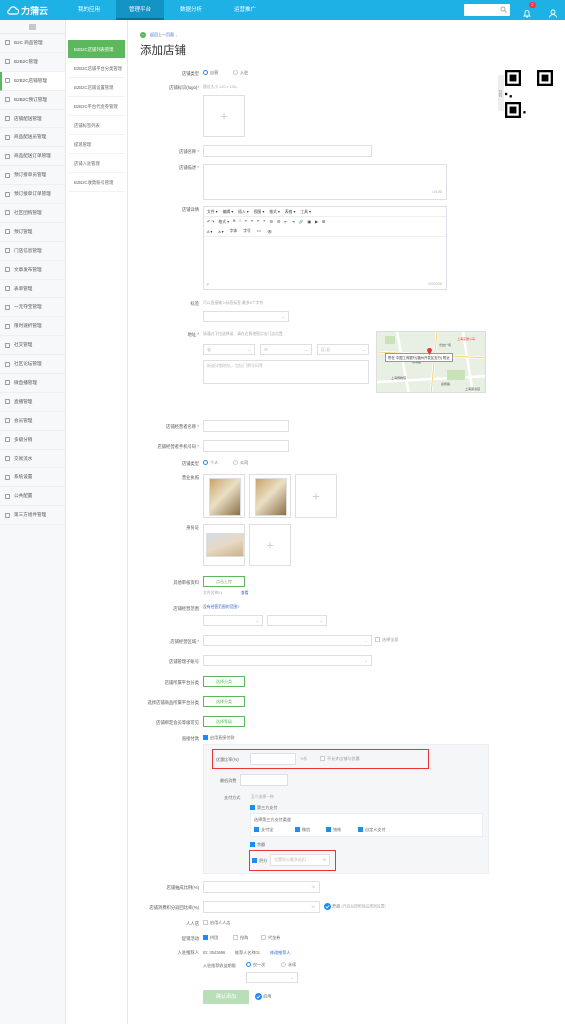  What do you see at coordinates (32, 516) in the screenshot?
I see `sidebar1-item-25: 第三方组件管理` at bounding box center [32, 516].